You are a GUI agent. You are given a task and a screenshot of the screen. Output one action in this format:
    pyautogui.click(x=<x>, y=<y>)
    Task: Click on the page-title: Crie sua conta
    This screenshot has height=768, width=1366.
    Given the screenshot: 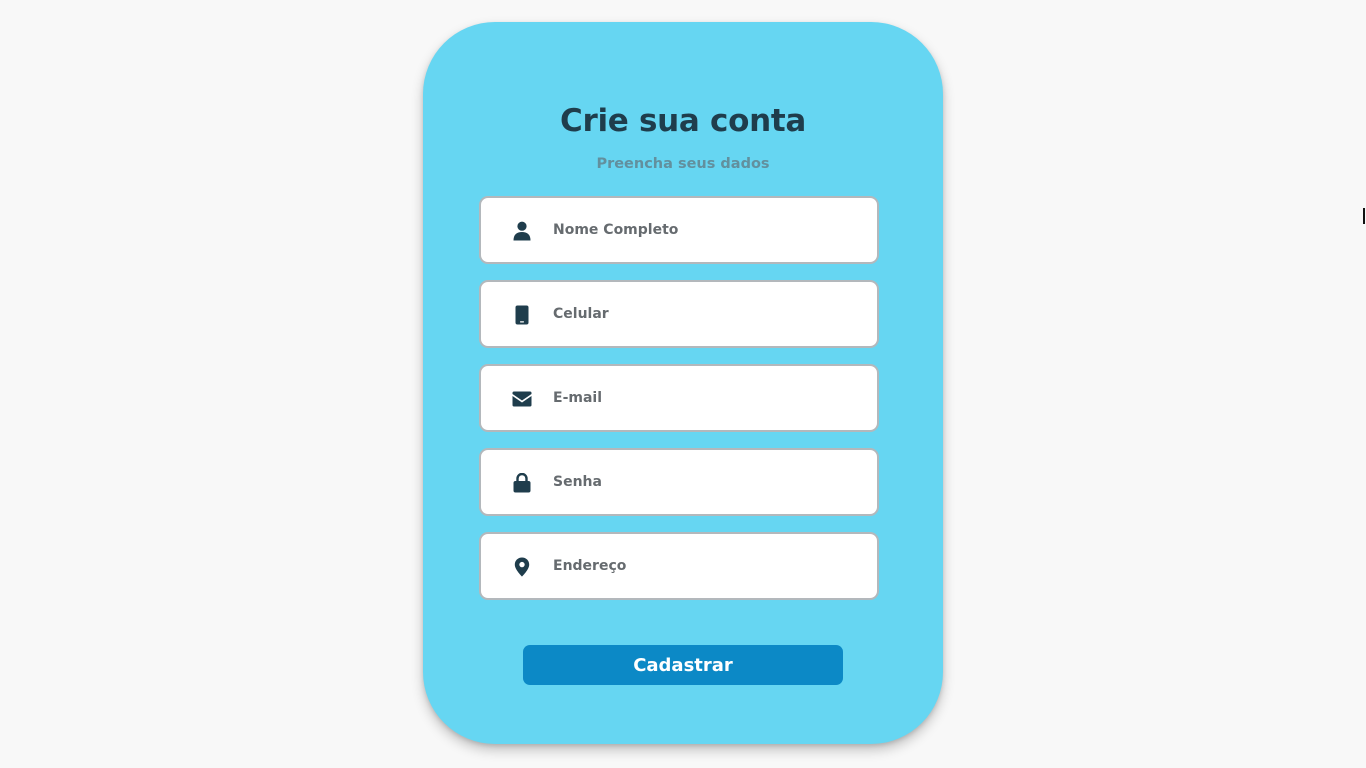 What is the action you would take?
    pyautogui.click(x=683, y=121)
    